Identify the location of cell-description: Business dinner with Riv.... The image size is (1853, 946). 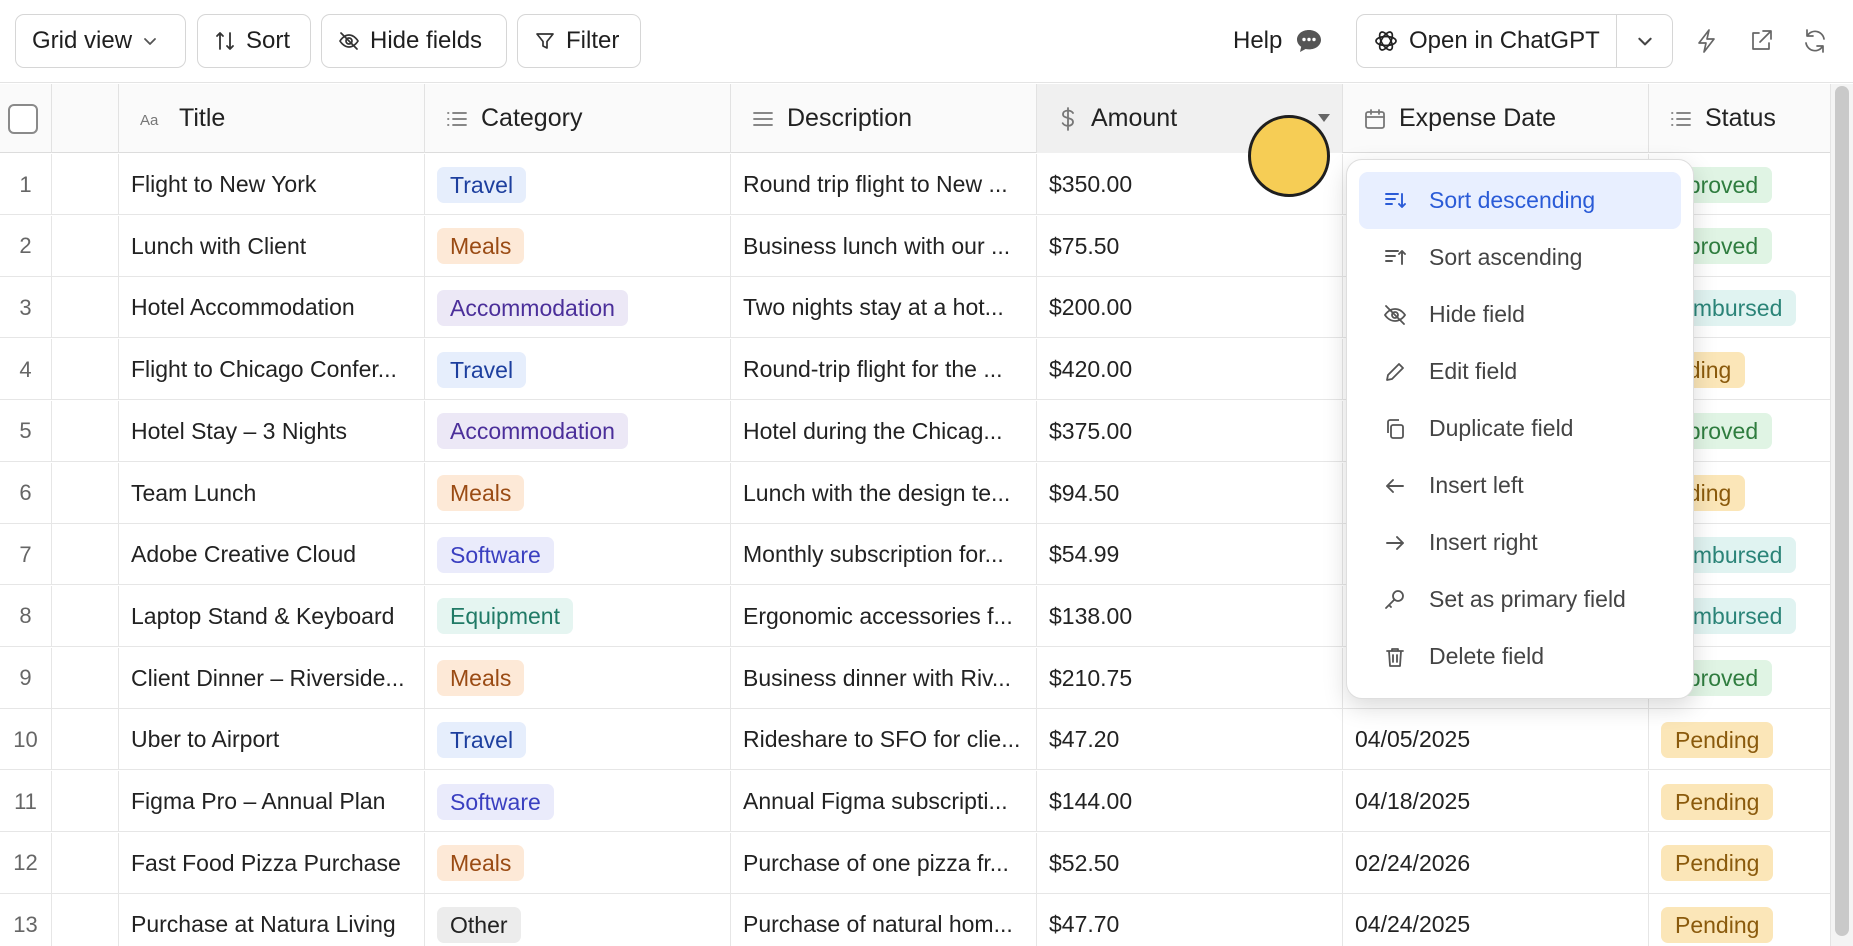
(884, 678).